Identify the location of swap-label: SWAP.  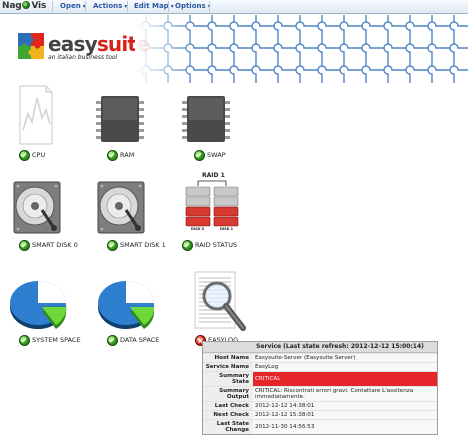
(216, 155).